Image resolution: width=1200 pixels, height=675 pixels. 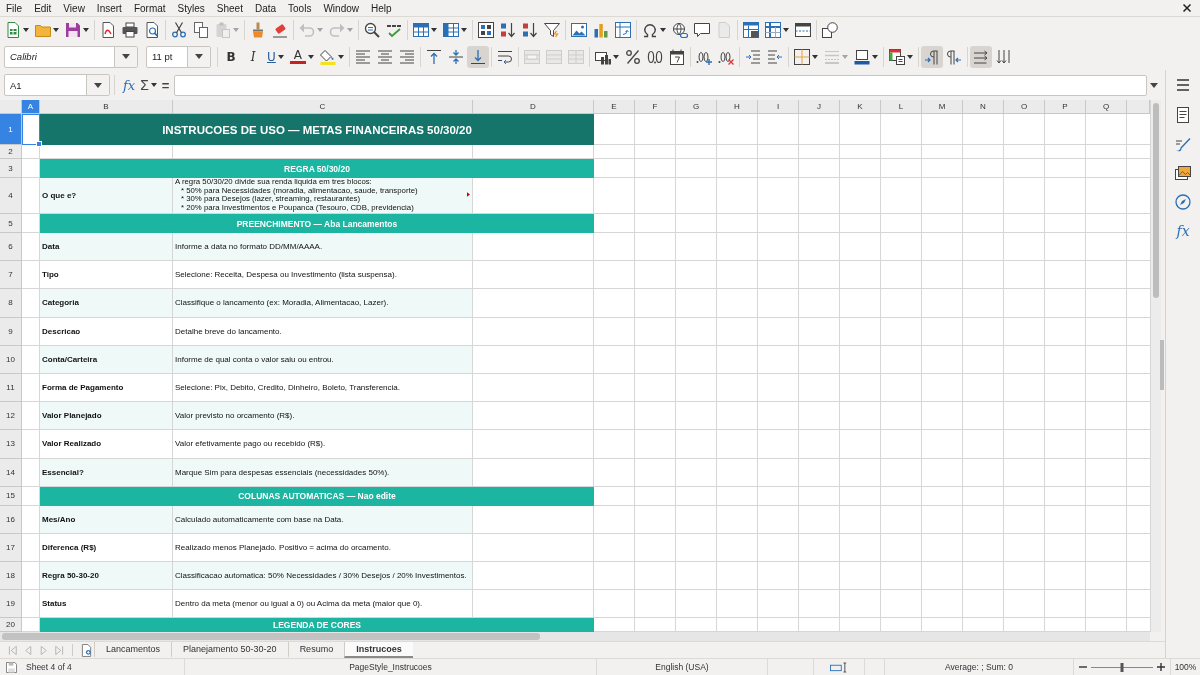 I want to click on menu-item: Format, so click(x=149, y=8).